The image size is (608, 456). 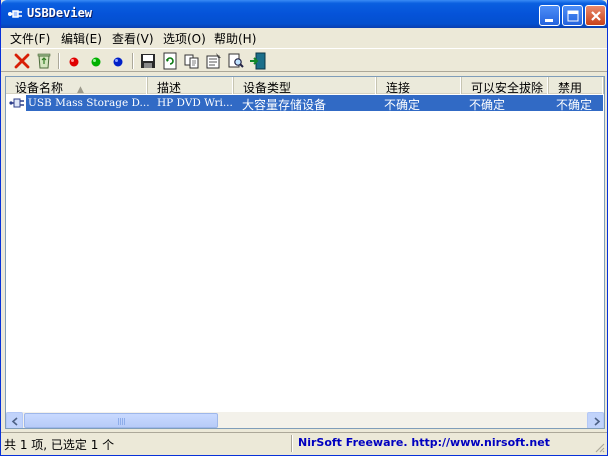 What do you see at coordinates (574, 104) in the screenshot?
I see `cell-disabled: 不确定` at bounding box center [574, 104].